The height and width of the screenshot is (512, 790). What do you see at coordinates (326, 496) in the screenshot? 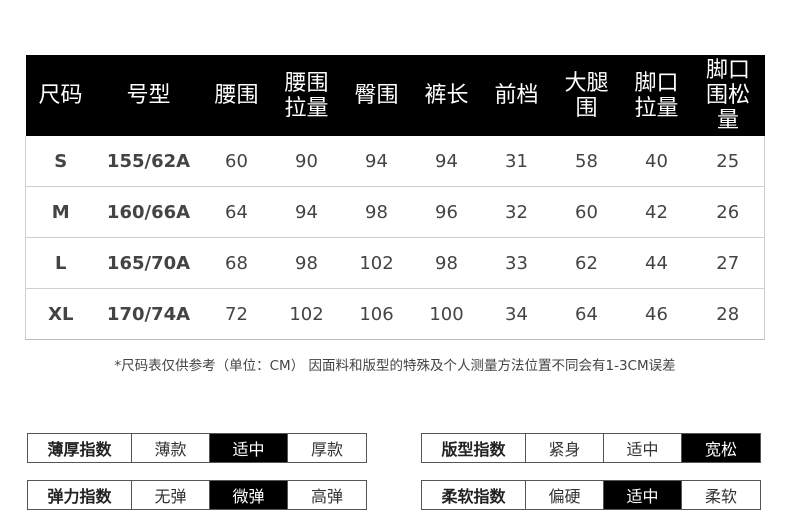
I see `elasticity-option-high: 高弹` at bounding box center [326, 496].